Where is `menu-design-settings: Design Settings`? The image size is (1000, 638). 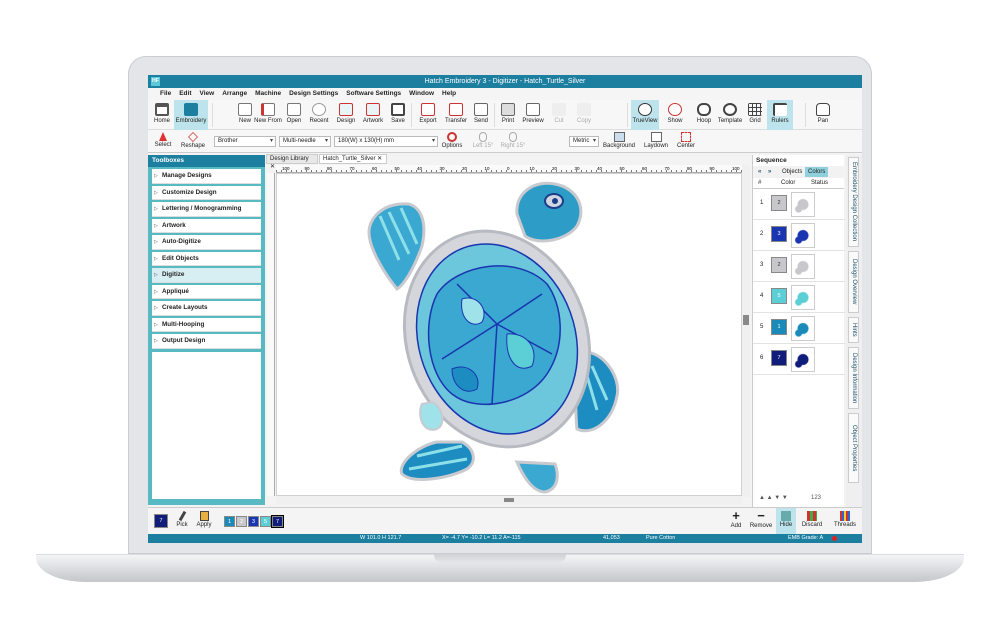 menu-design-settings: Design Settings is located at coordinates (313, 94).